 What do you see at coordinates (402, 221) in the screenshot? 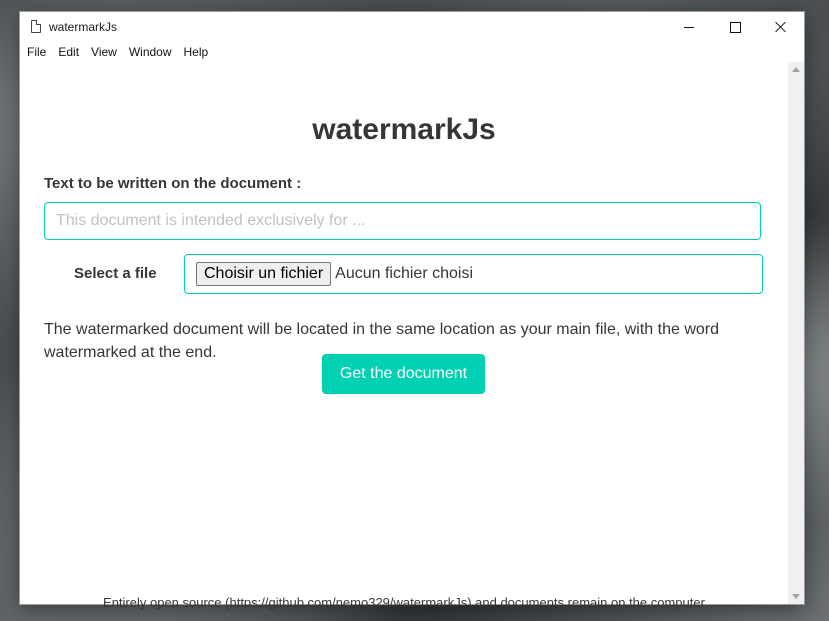
I see `watermark-text-input` at bounding box center [402, 221].